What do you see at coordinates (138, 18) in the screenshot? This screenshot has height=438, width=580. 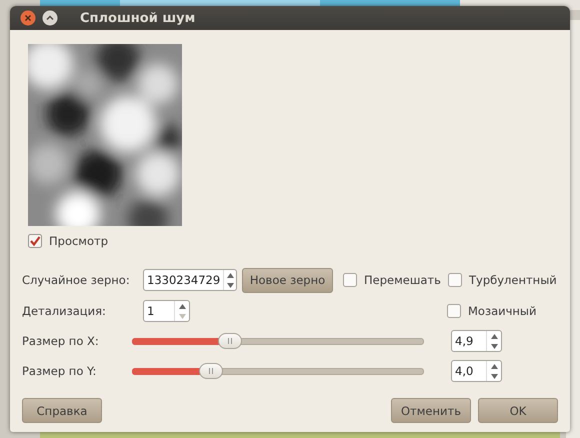 I see `window-title: Сплошной шум` at bounding box center [138, 18].